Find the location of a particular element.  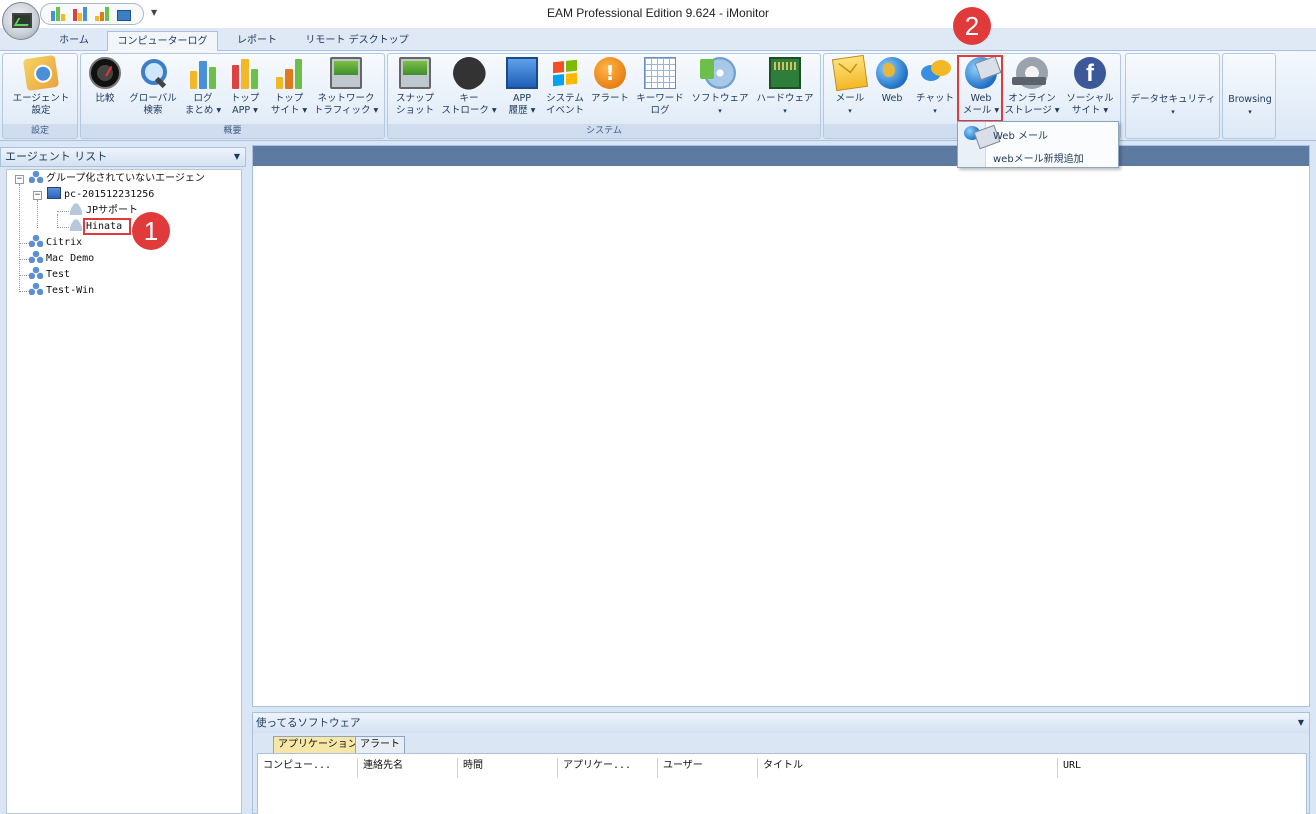

keystroke-button: キー ストローク ▾ is located at coordinates (469, 83).